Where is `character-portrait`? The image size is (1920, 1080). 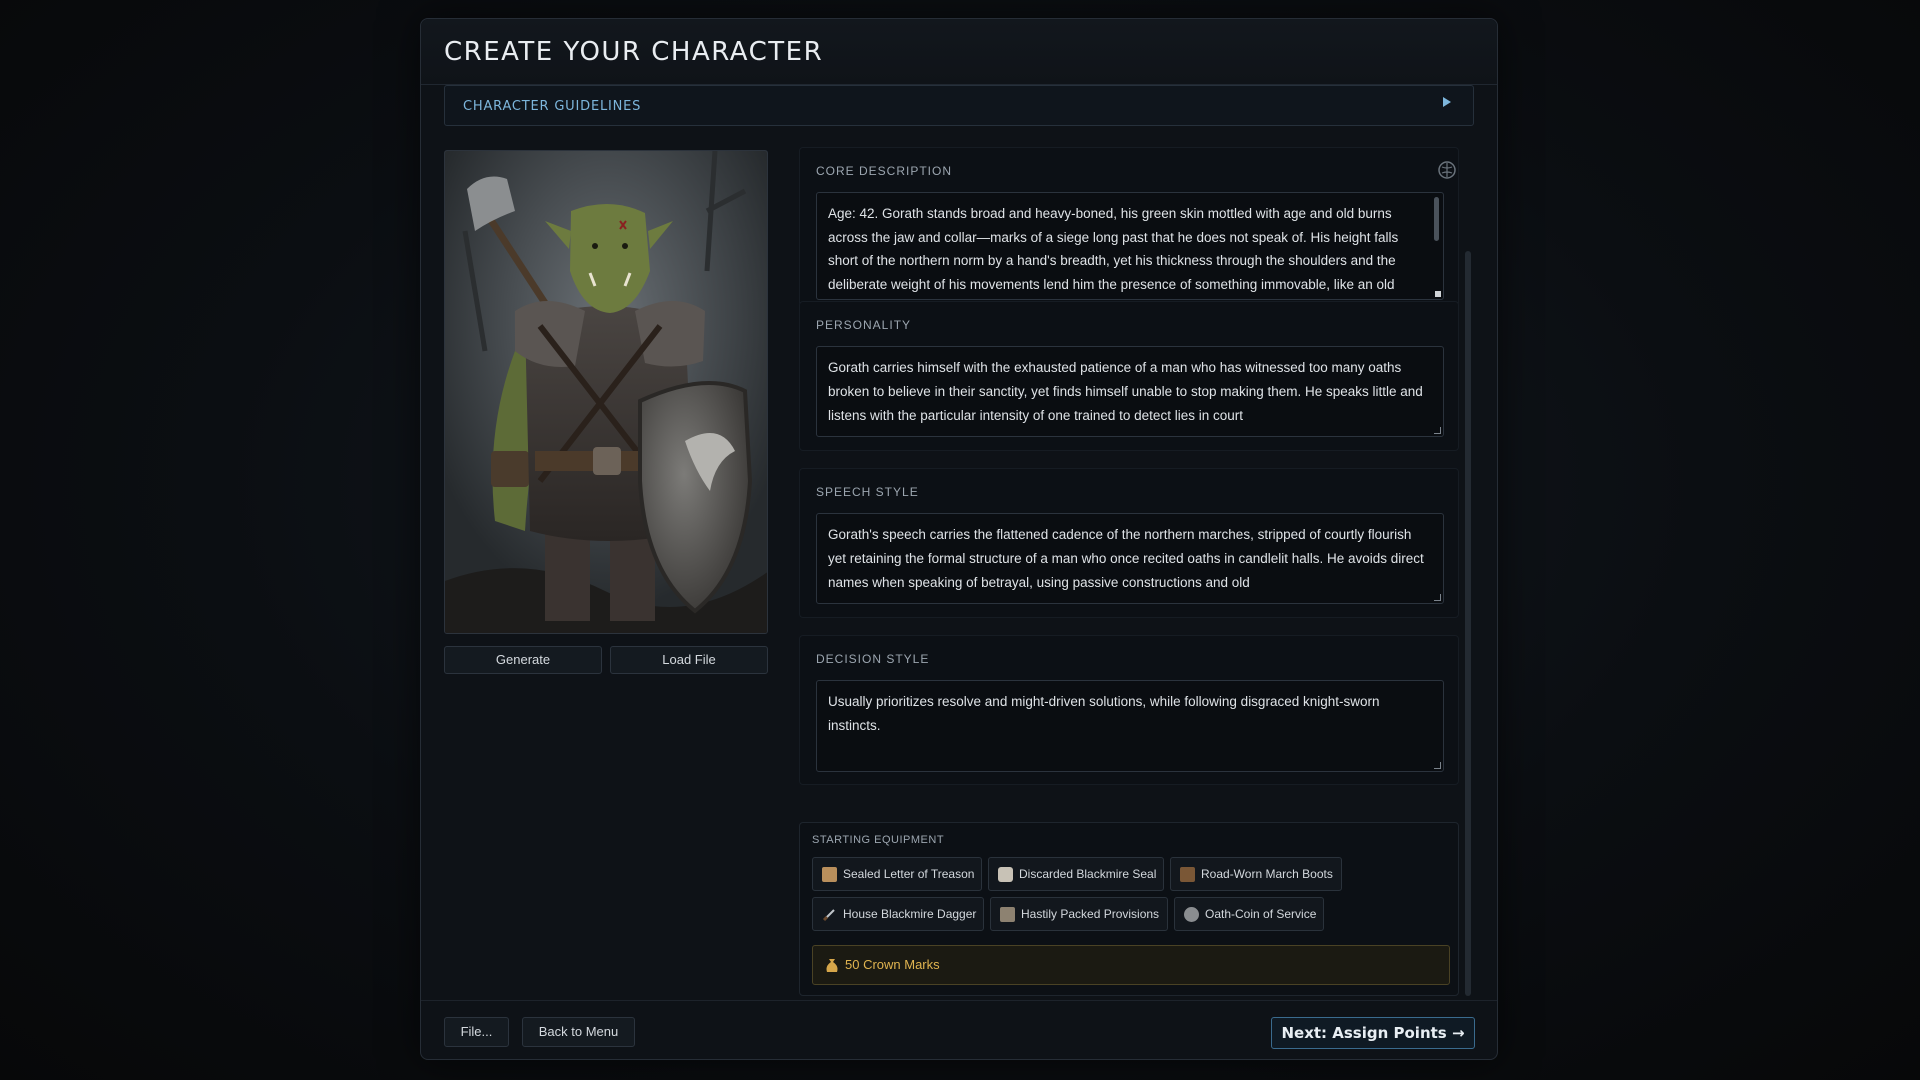 character-portrait is located at coordinates (606, 392).